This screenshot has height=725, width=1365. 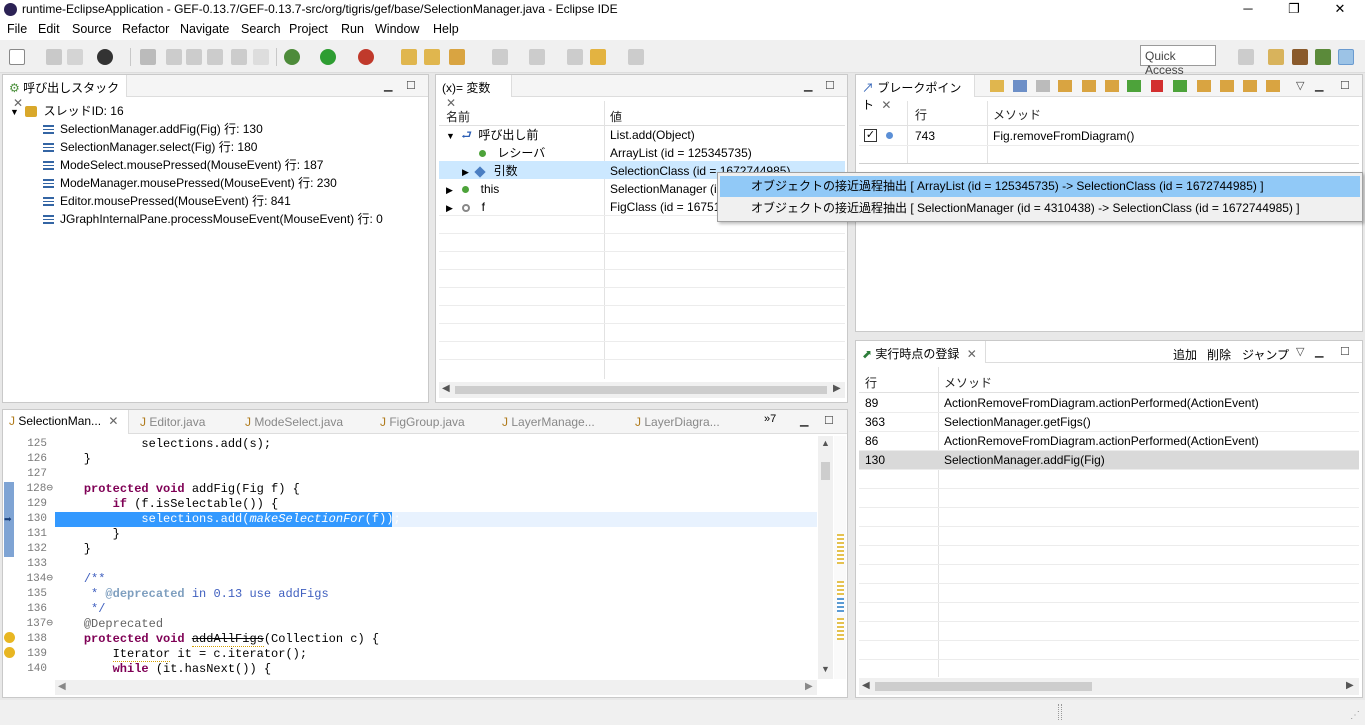 I want to click on stop-icon, so click(x=1157, y=86).